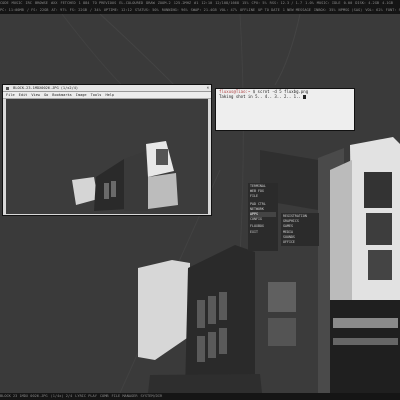 The height and width of the screenshot is (400, 400). What do you see at coordinates (124, 396) in the screenshot?
I see `status-segment: FILE MANAGER` at bounding box center [124, 396].